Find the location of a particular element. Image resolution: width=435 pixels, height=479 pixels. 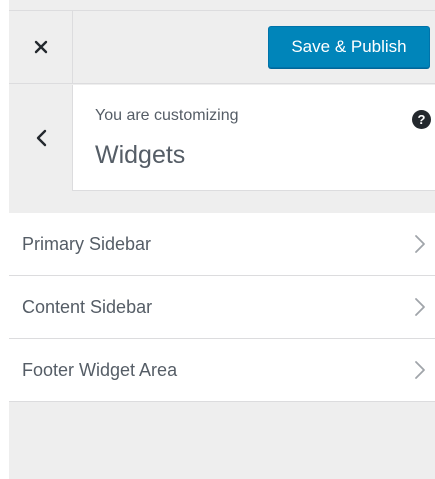

list-item-label: Content Sidebar is located at coordinates (87, 306).